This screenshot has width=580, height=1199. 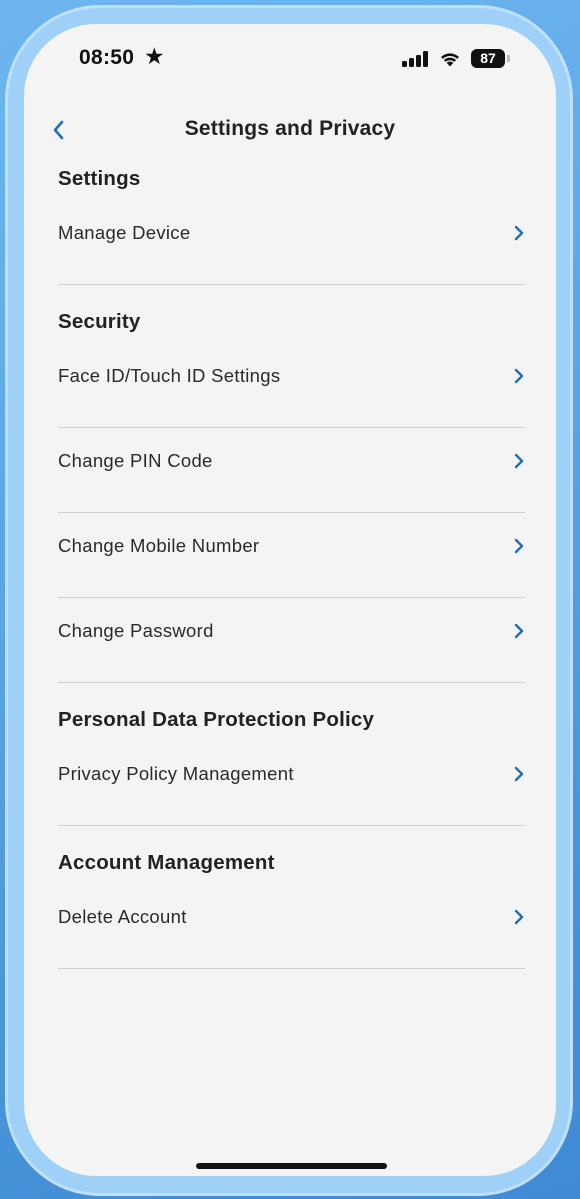 I want to click on row-change-pin-code: Change PIN Code, so click(x=291, y=470).